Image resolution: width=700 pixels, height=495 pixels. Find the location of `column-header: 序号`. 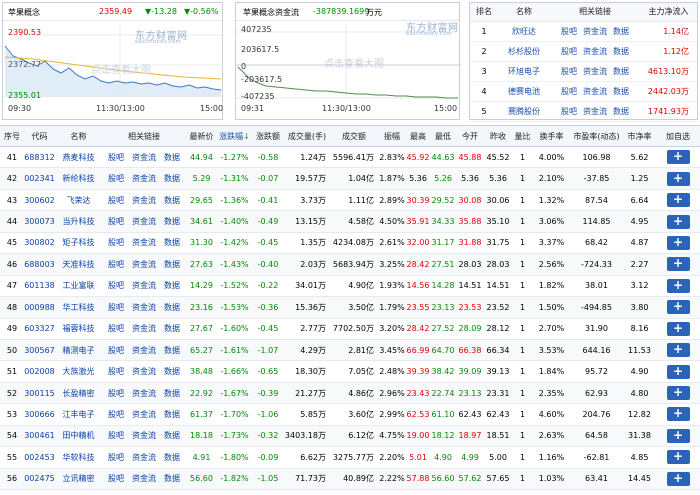

column-header: 序号 is located at coordinates (12, 136).